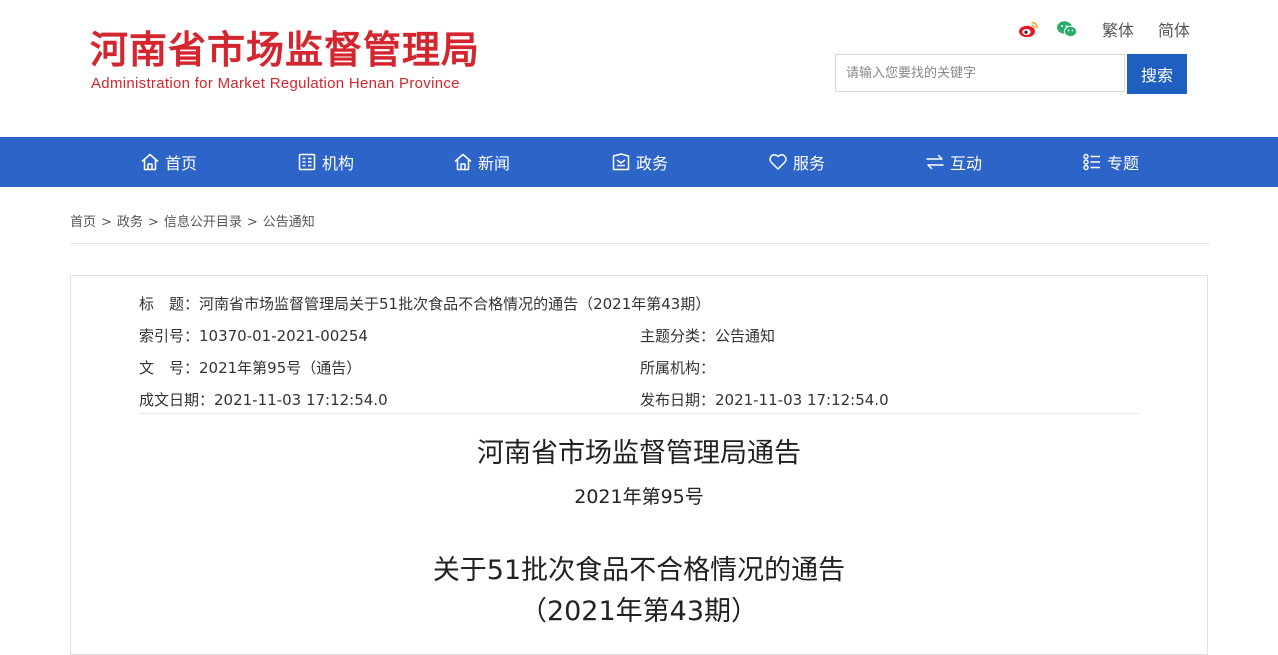 This screenshot has height=655, width=1278. I want to click on document-heading: 河南省市场监督管理局通告, so click(639, 453).